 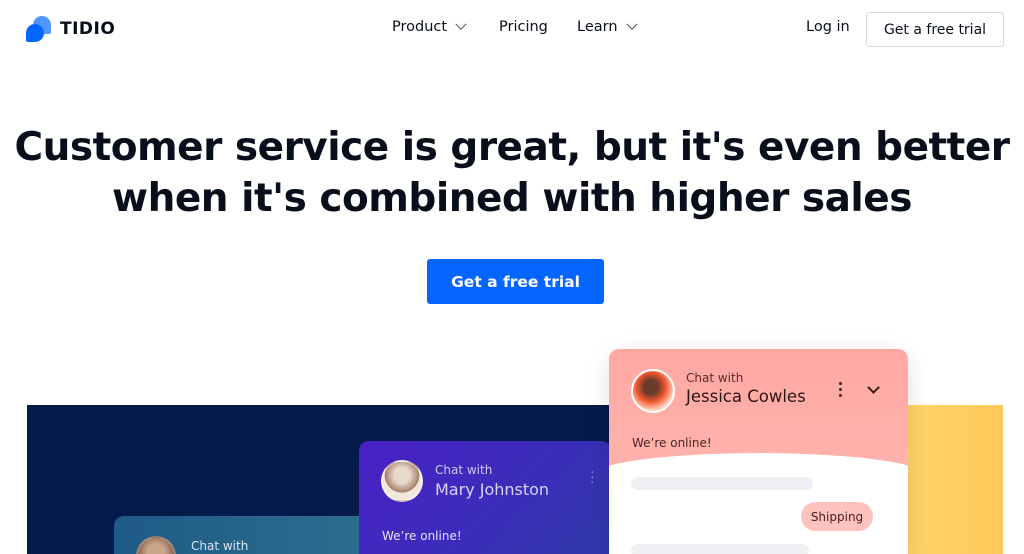 I want to click on menu-learn-label: Learn, so click(x=597, y=27).